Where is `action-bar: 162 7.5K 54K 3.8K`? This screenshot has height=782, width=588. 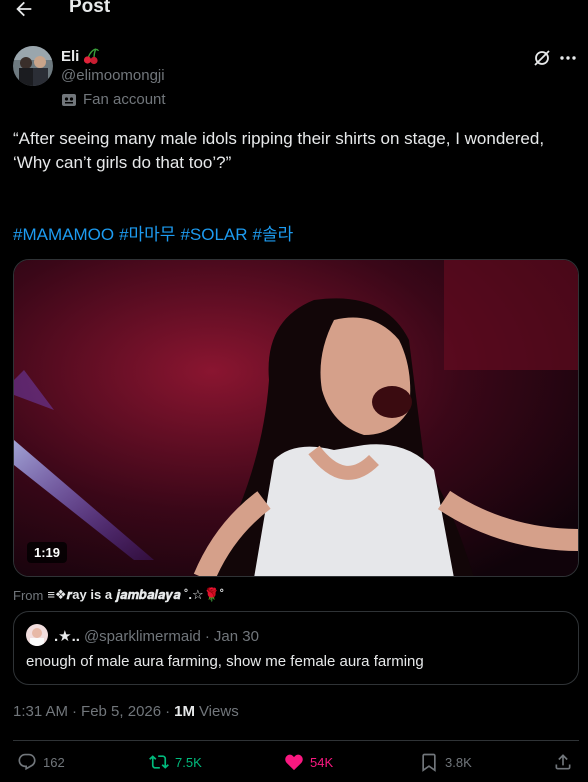
action-bar: 162 7.5K 54K 3.8K is located at coordinates (296, 765).